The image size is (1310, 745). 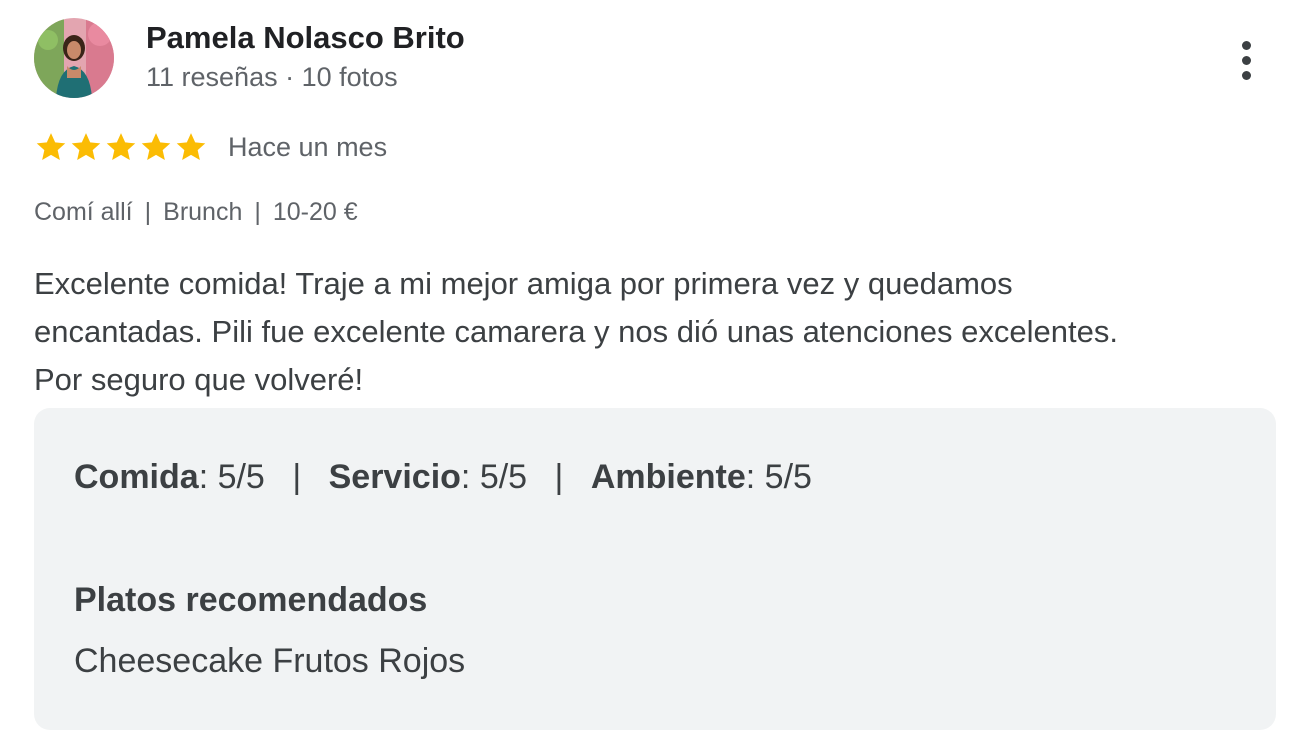 I want to click on visit-tag-price: 10-20 €, so click(x=315, y=212).